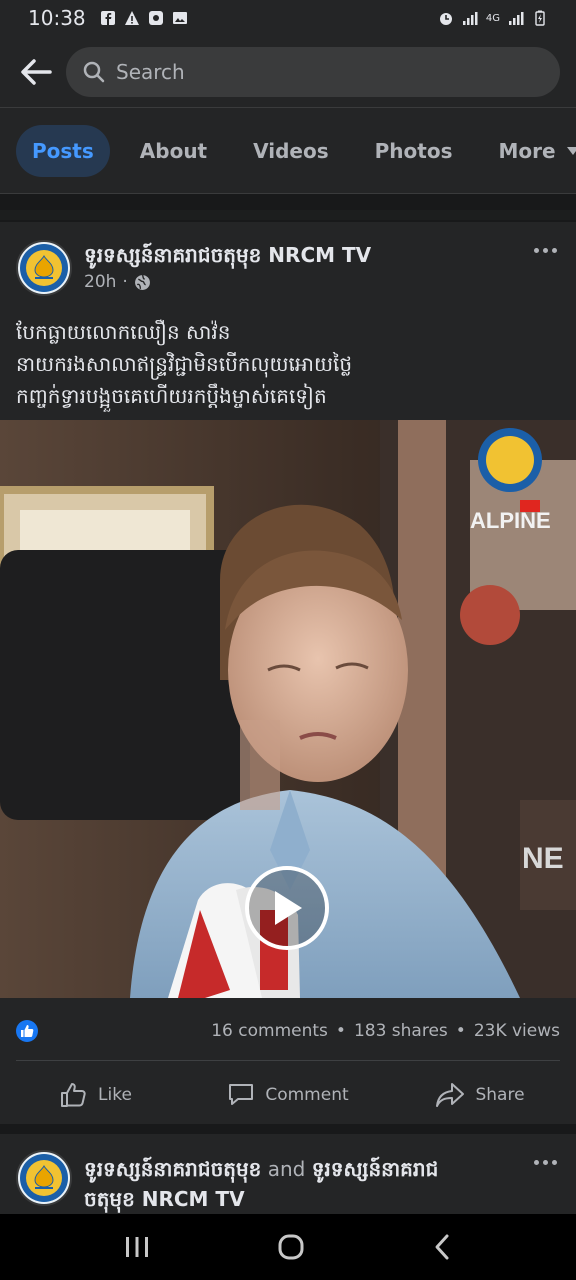 Image resolution: width=576 pixels, height=1280 pixels. What do you see at coordinates (291, 1247) in the screenshot?
I see `home-icon` at bounding box center [291, 1247].